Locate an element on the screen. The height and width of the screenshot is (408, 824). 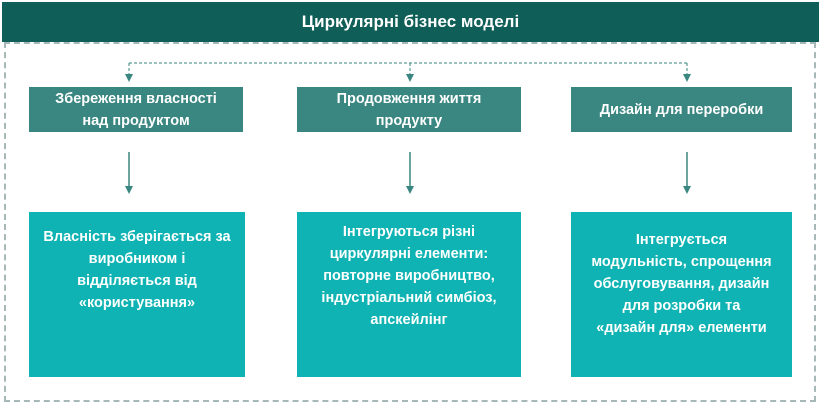
body-line: Власність зберігається за is located at coordinates (137, 236).